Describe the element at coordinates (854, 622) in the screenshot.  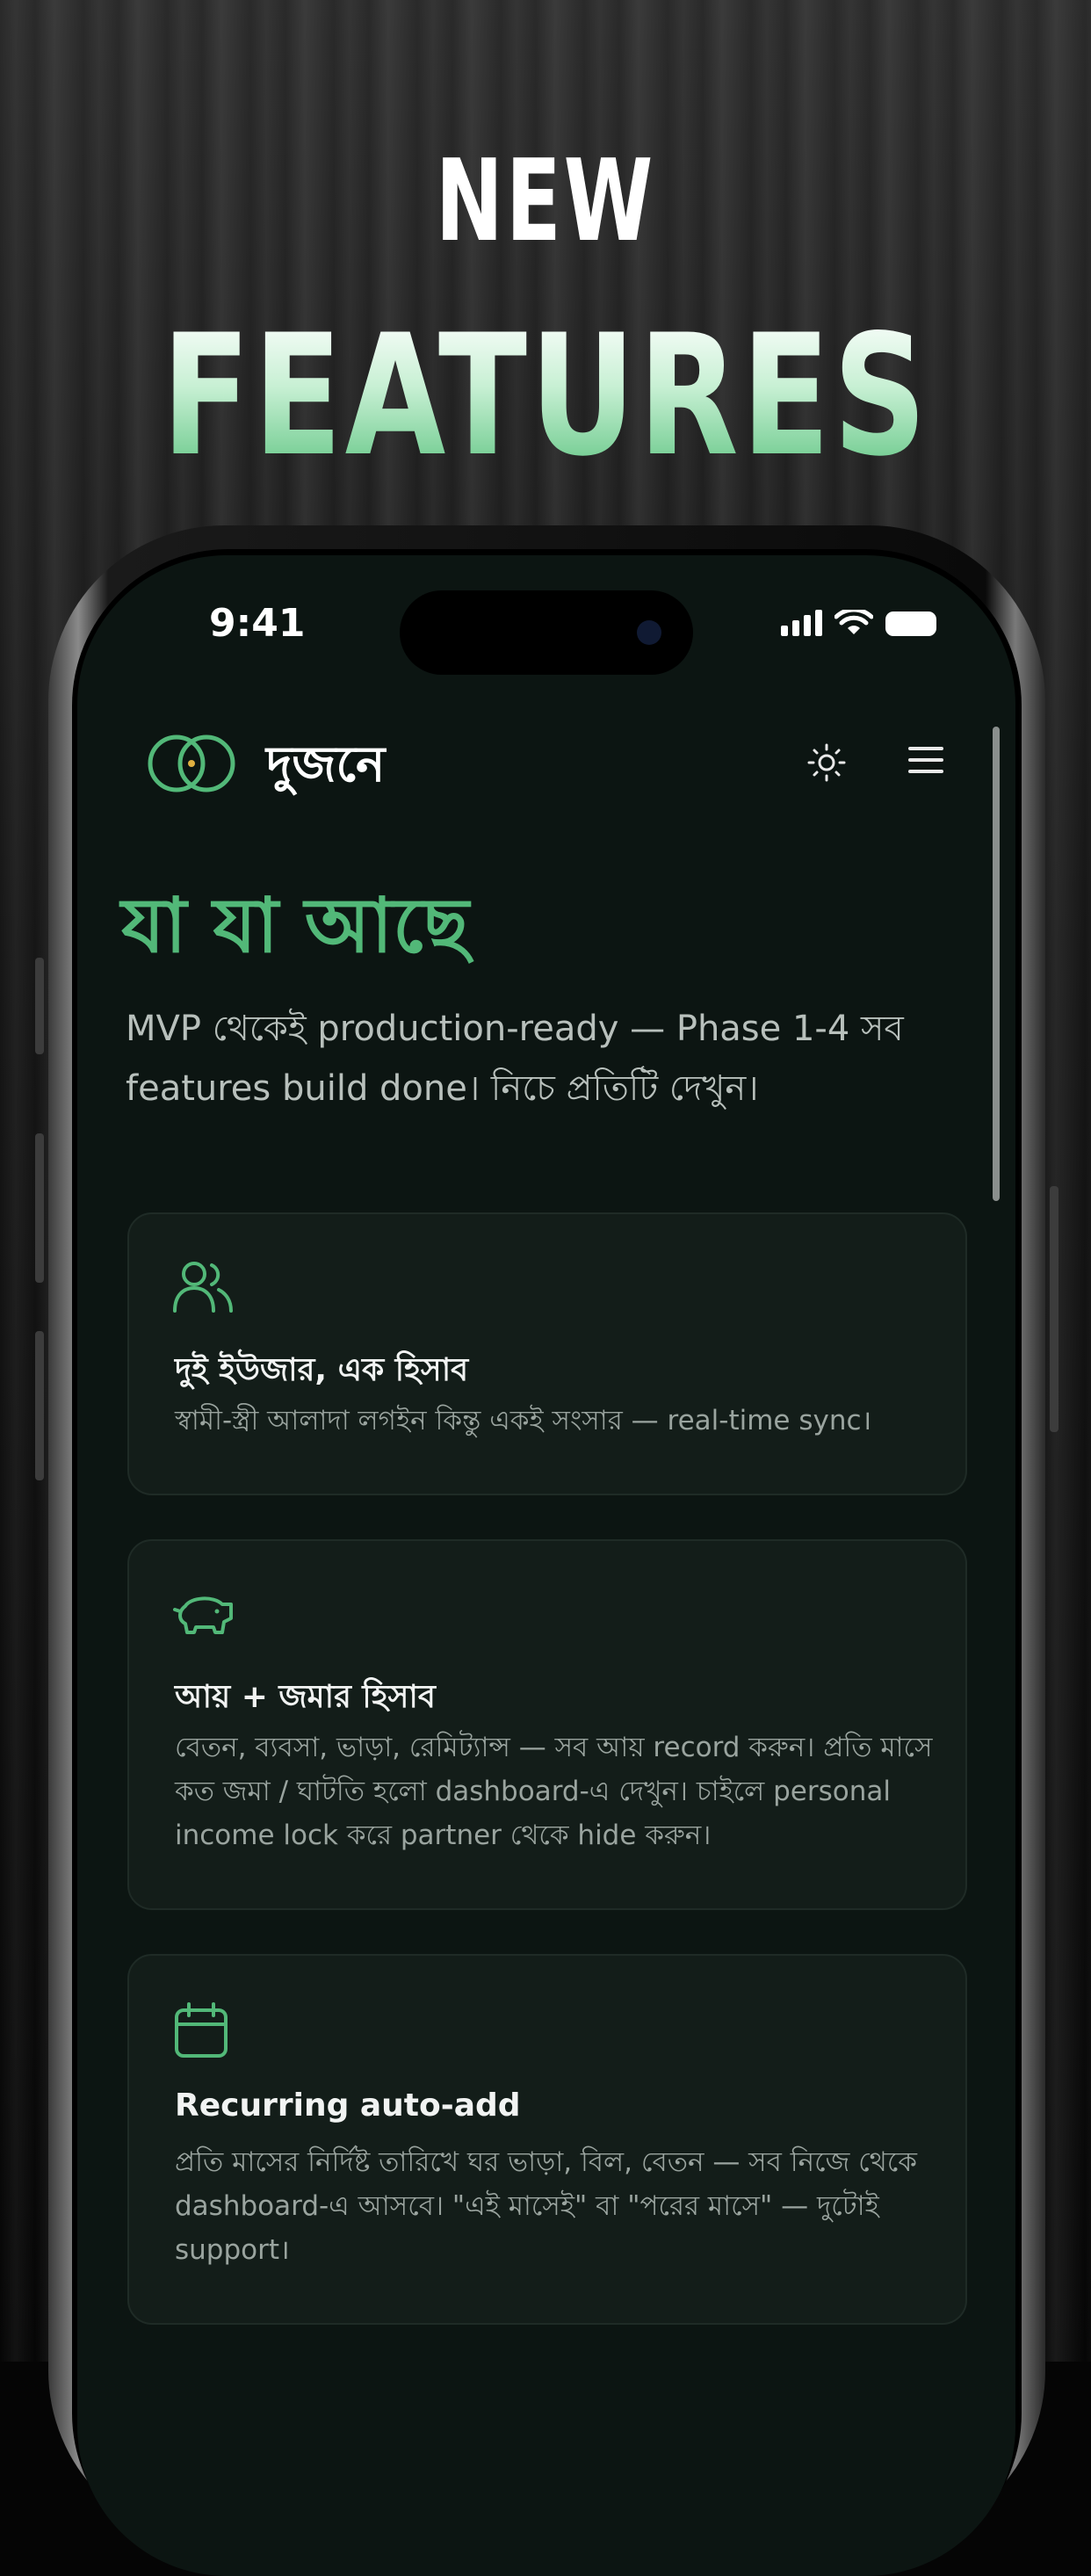
I see `wifi-icon` at that location.